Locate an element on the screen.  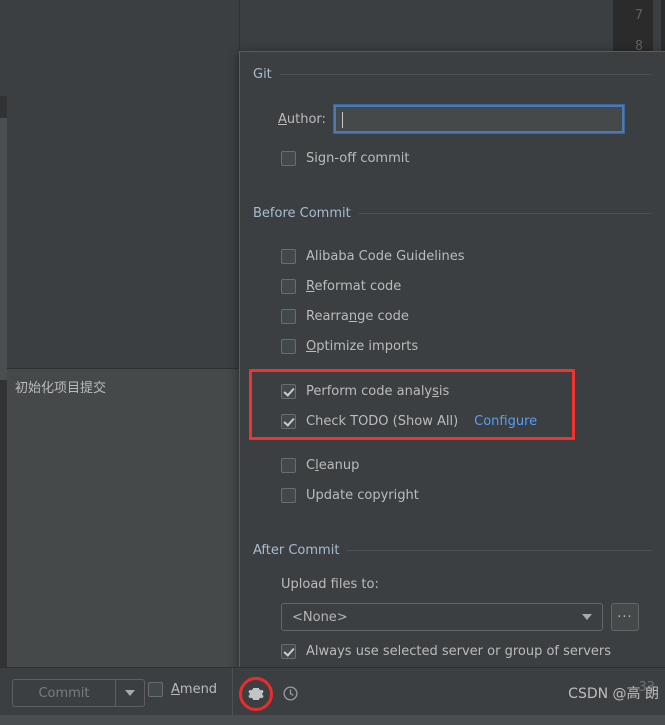
checkbox-update-copyright is located at coordinates (288, 495).